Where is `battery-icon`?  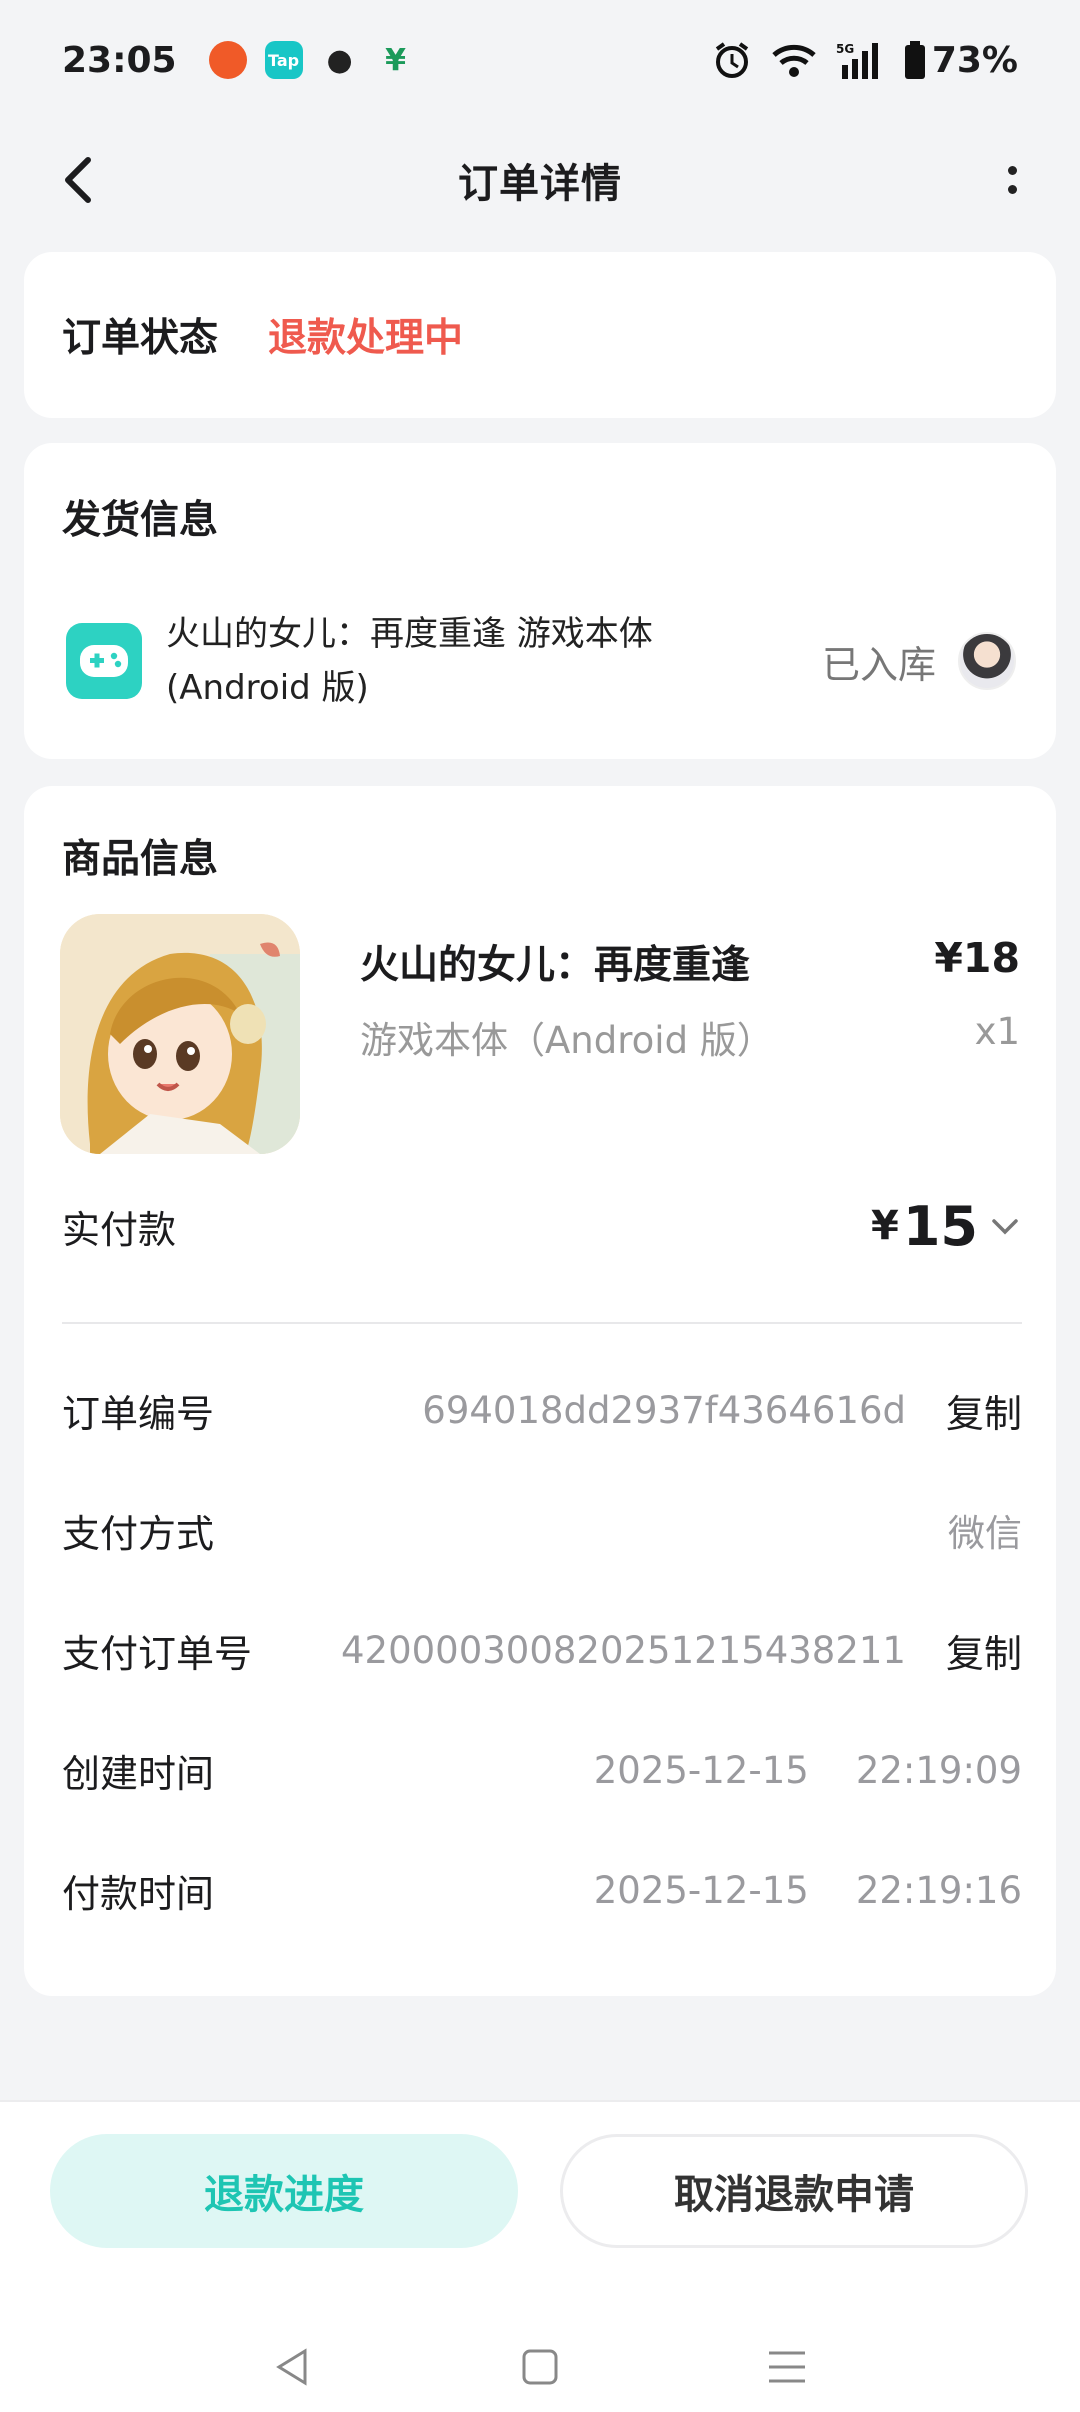 battery-icon is located at coordinates (914, 60).